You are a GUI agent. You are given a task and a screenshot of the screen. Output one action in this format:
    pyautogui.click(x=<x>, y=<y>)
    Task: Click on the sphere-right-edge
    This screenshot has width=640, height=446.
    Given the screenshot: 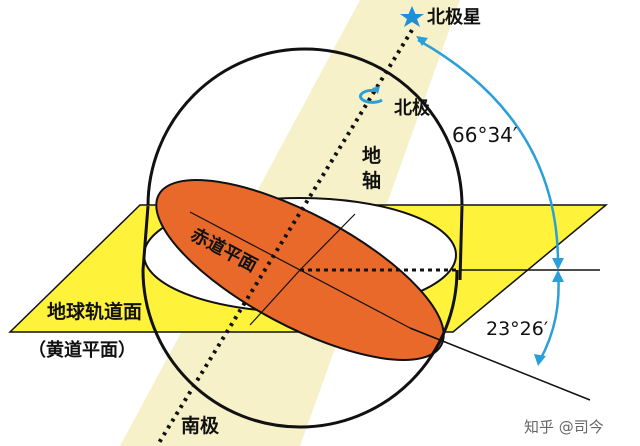 What is the action you would take?
    pyautogui.click(x=461, y=243)
    